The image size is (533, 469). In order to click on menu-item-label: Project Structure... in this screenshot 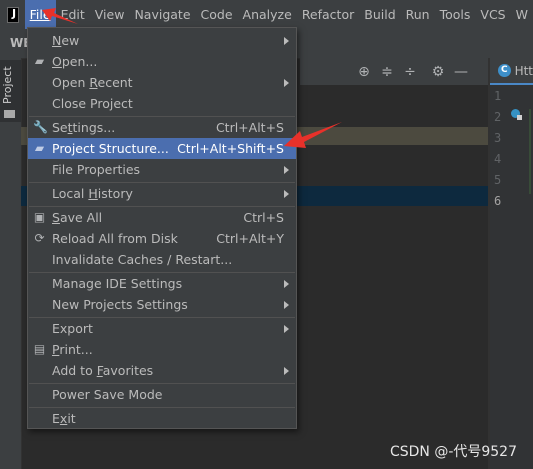, I will do `click(110, 148)`.